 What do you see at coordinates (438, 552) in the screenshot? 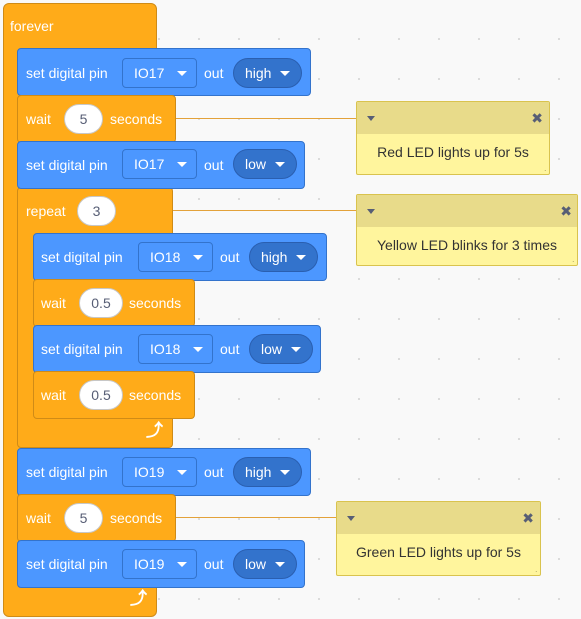
I see `comment-text: Green LED lights up for 5s` at bounding box center [438, 552].